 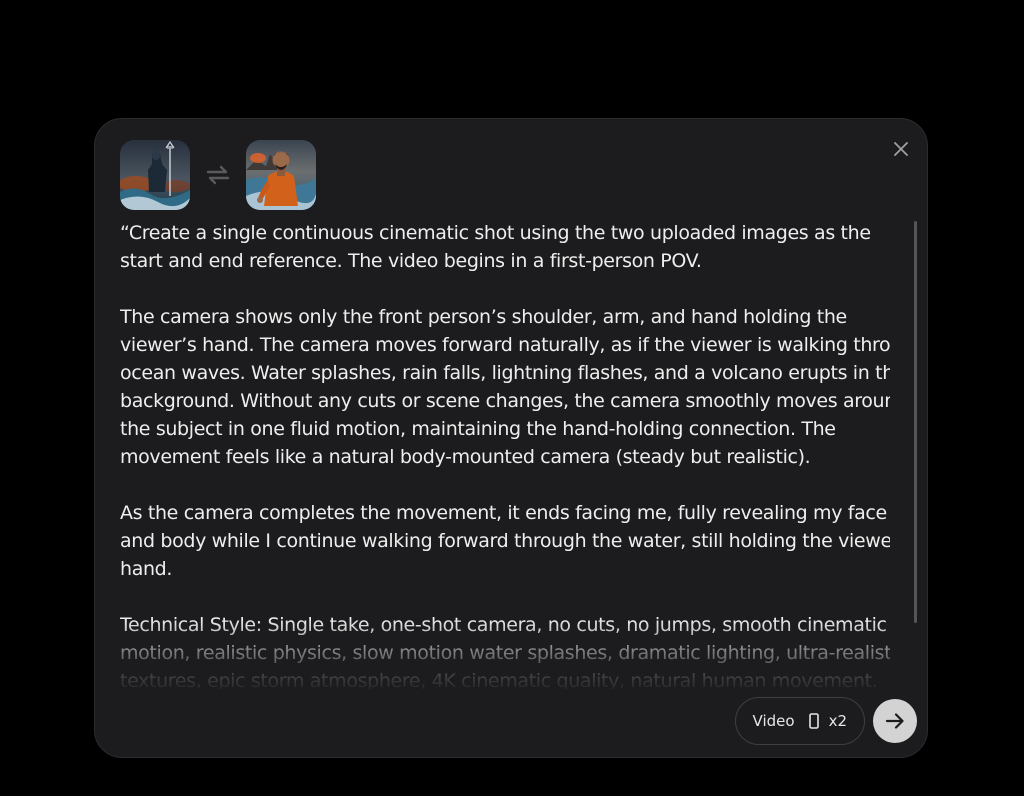 What do you see at coordinates (773, 721) in the screenshot?
I see `mode-label: Video` at bounding box center [773, 721].